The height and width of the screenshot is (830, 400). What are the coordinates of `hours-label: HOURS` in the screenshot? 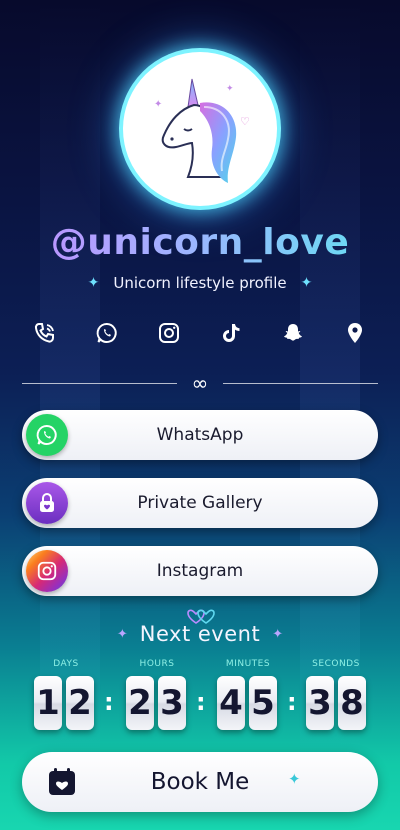 It's located at (157, 664).